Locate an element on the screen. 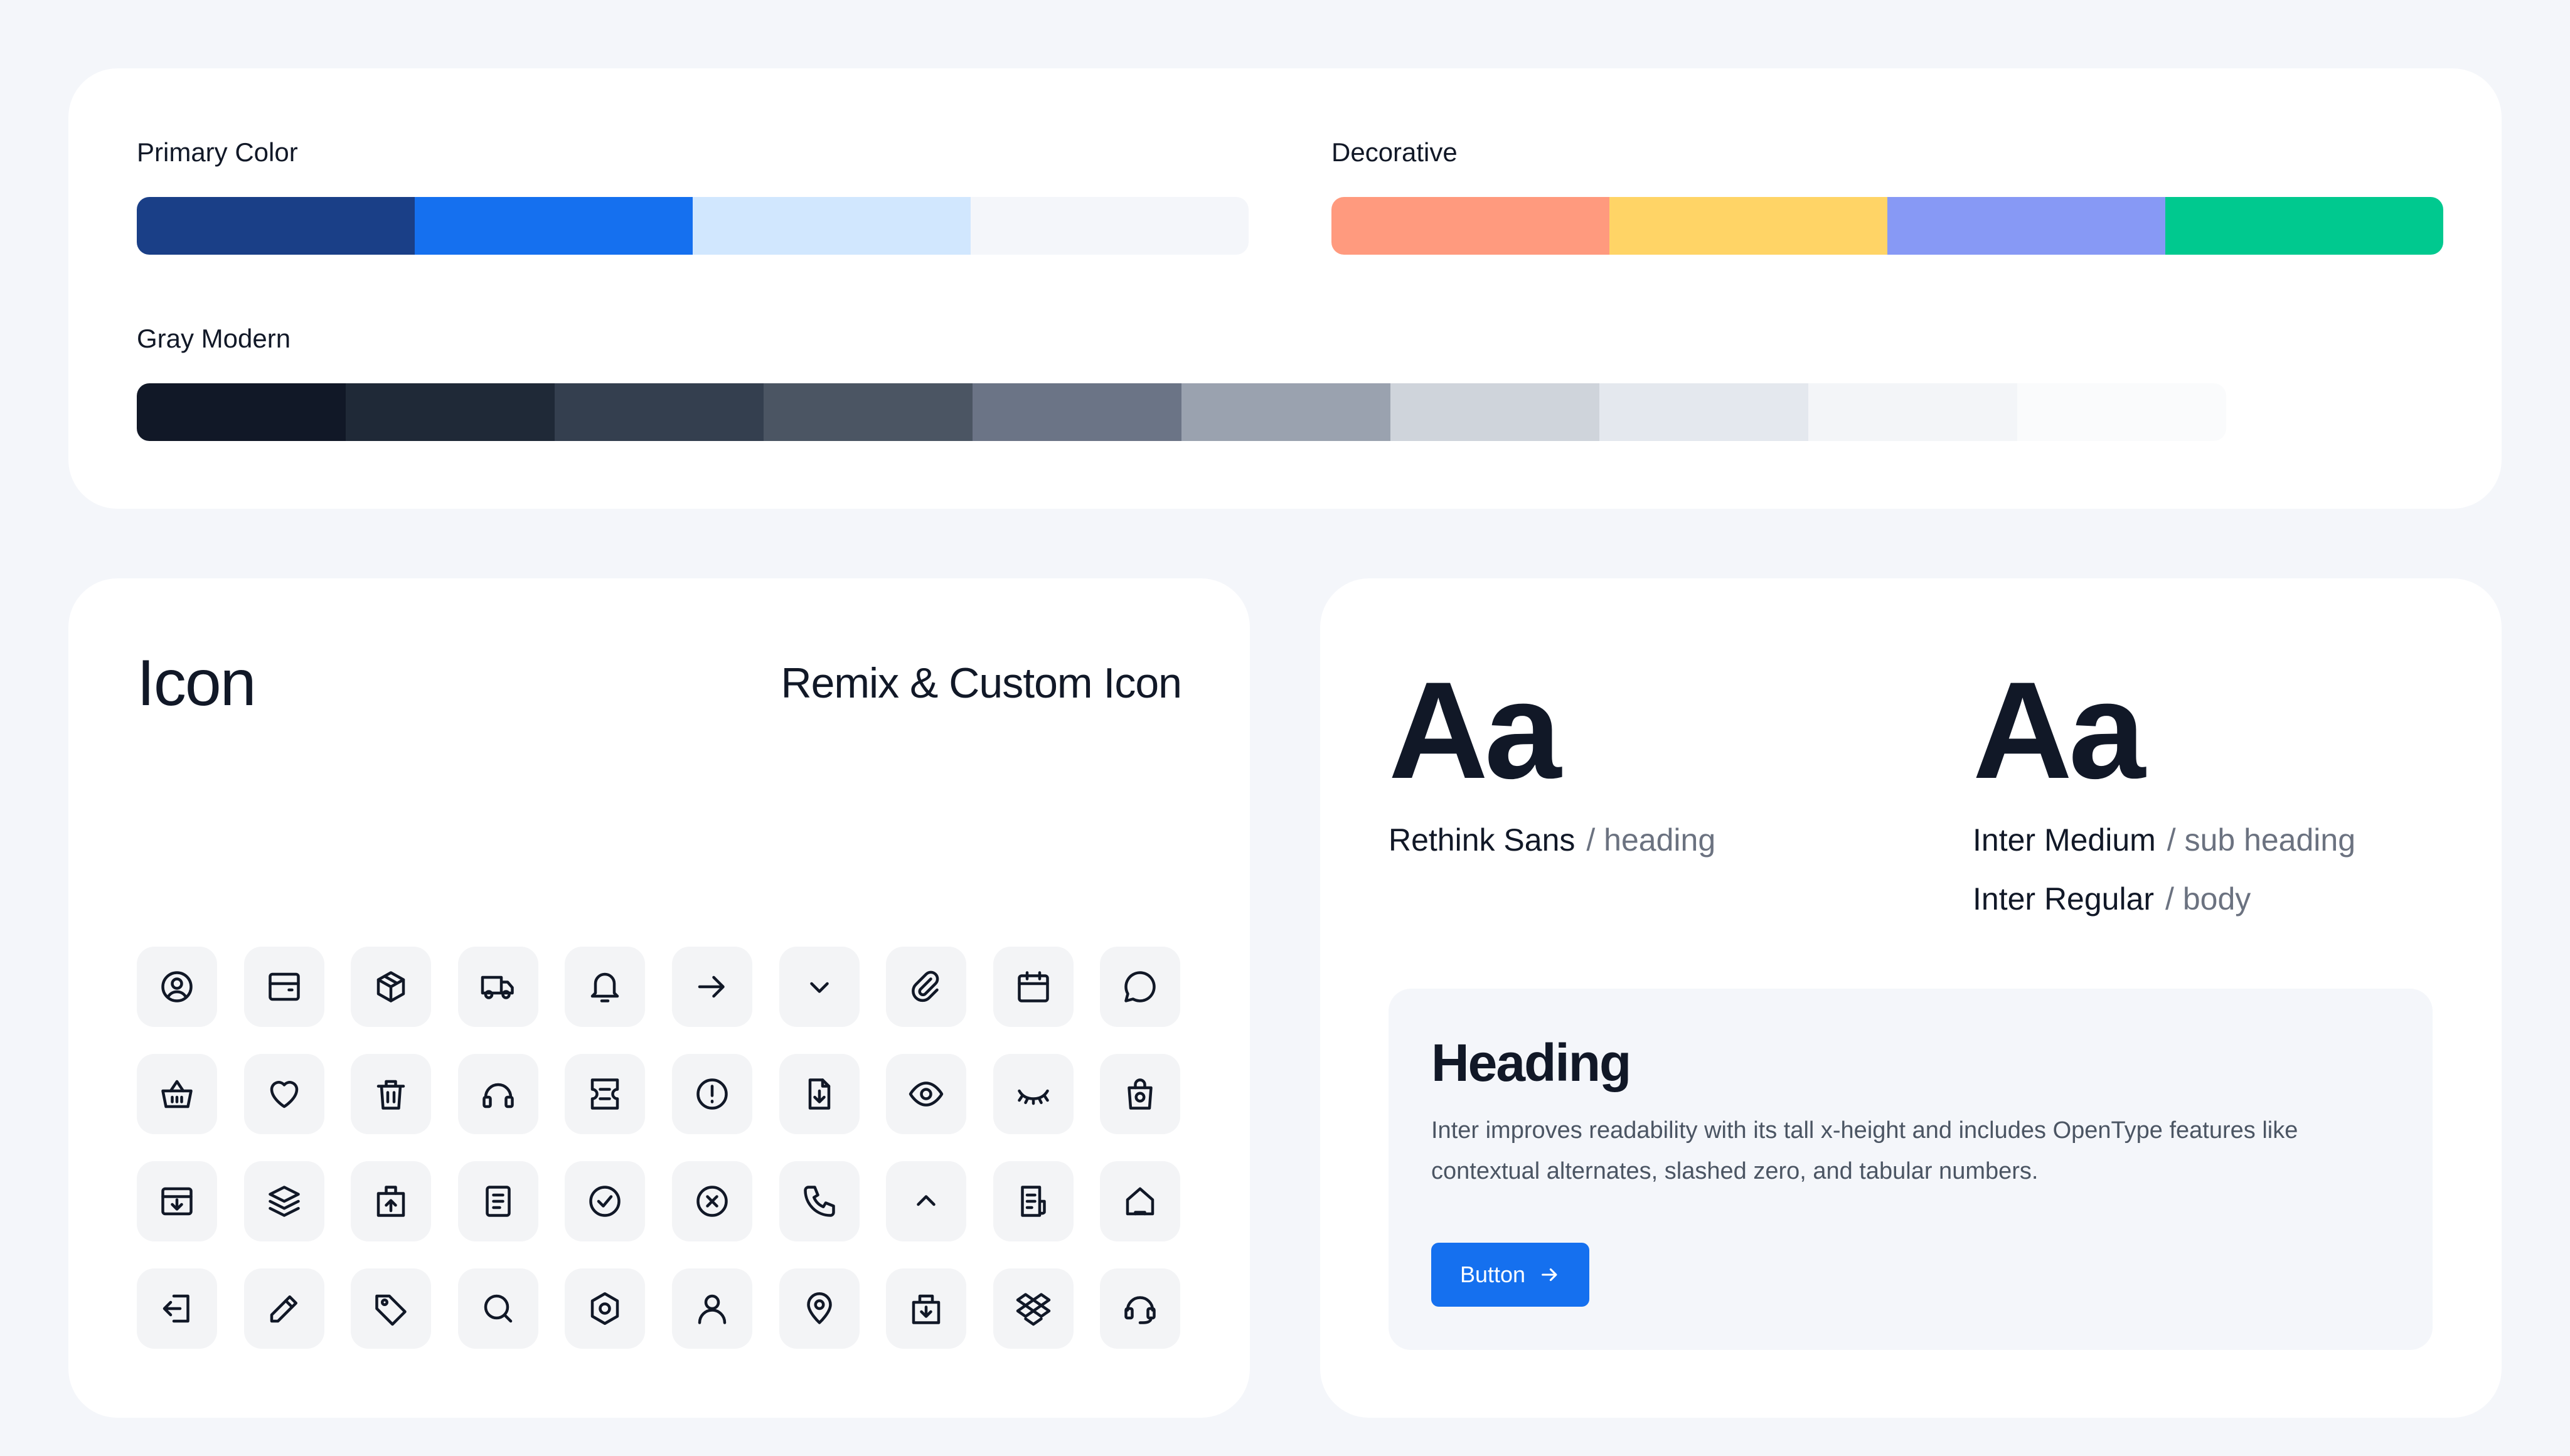  archive-download-icon-button is located at coordinates (177, 1201).